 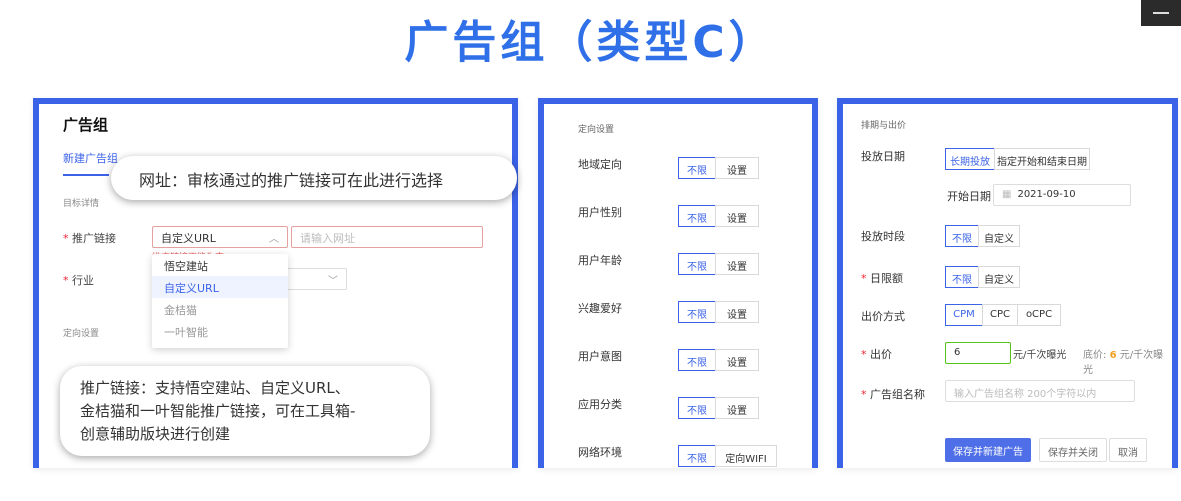 I want to click on save-and-close-button: 保存并关闭, so click(x=1073, y=450).